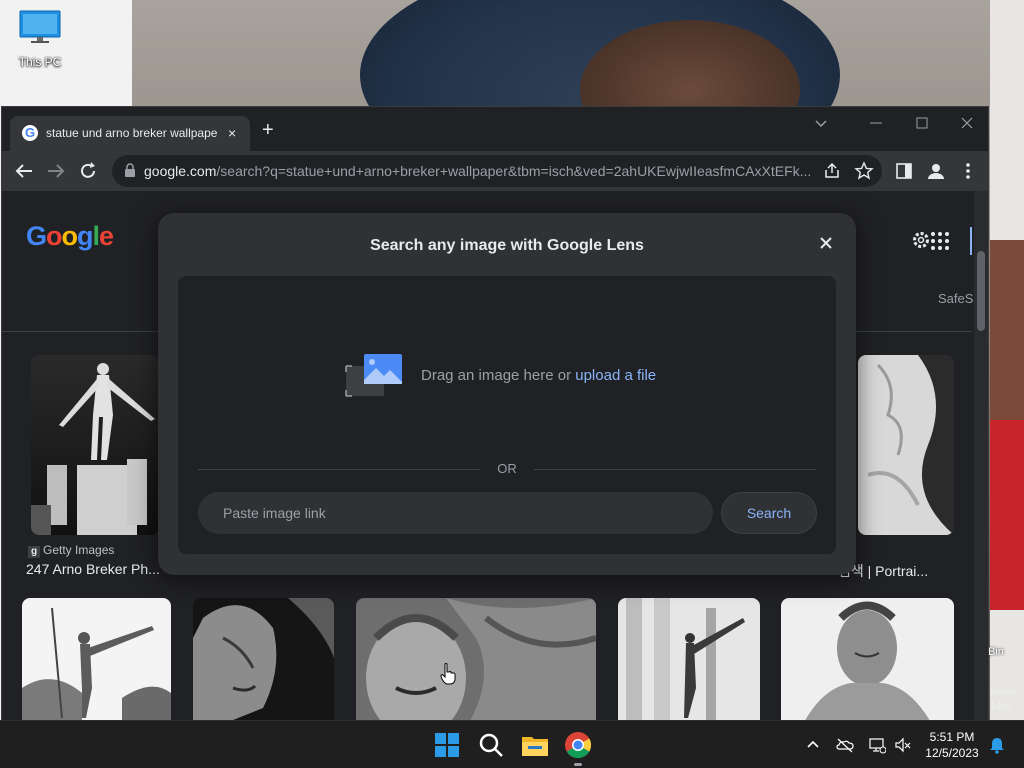 This screenshot has height=768, width=1024. What do you see at coordinates (56, 171) in the screenshot?
I see `forward-arrow-icon` at bounding box center [56, 171].